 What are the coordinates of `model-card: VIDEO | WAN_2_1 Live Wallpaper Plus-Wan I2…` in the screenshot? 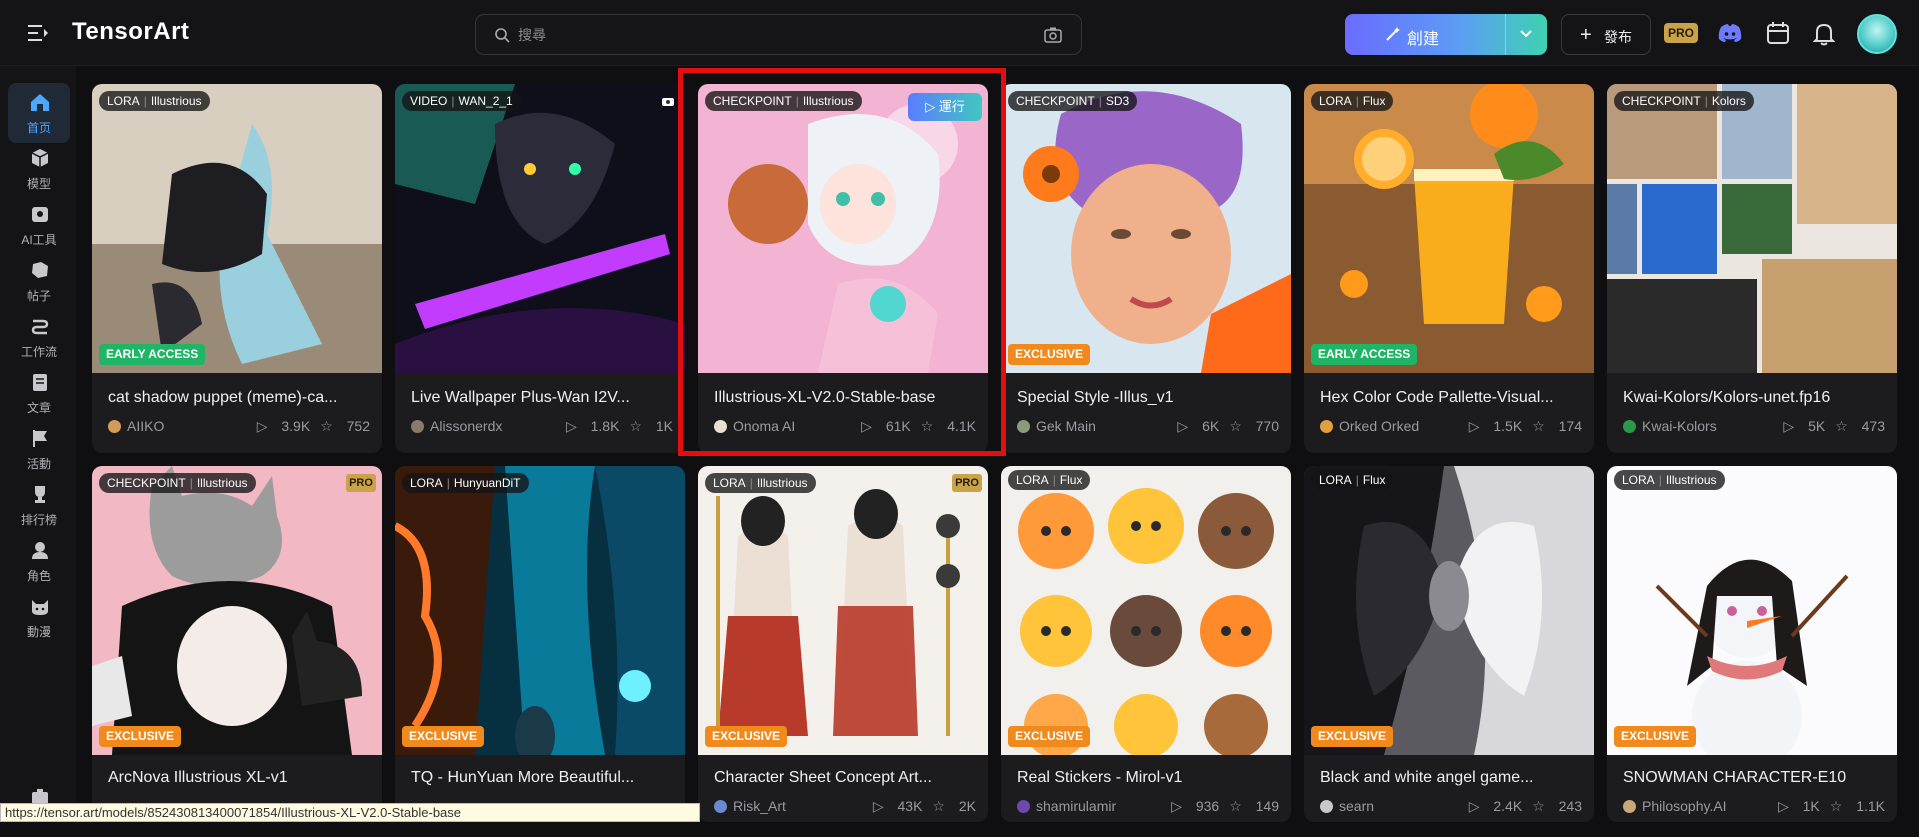 It's located at (540, 268).